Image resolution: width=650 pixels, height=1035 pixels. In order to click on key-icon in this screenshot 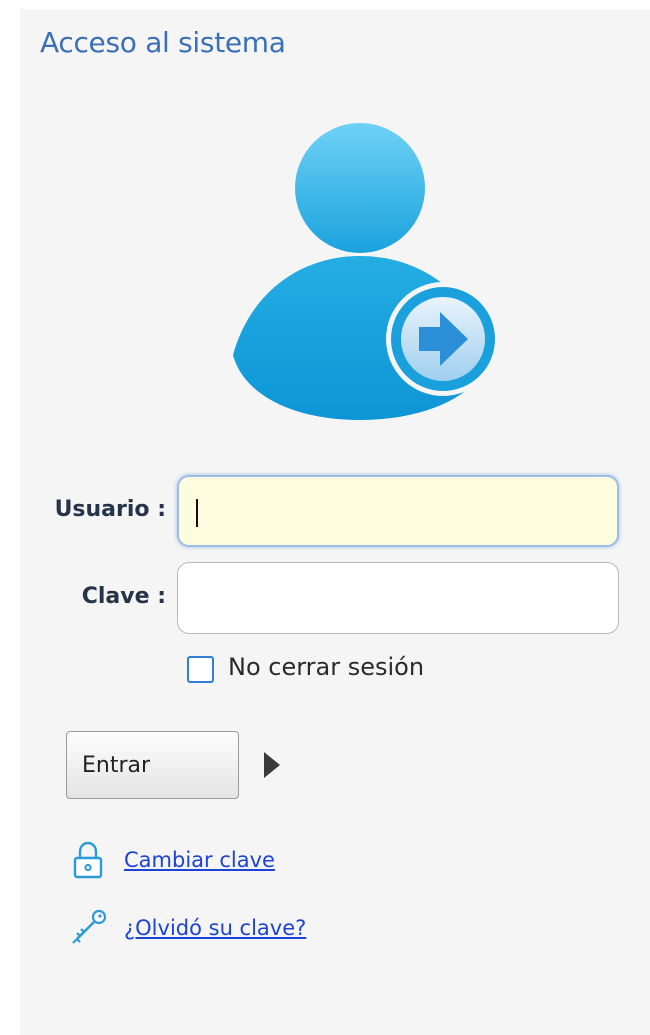, I will do `click(89, 926)`.